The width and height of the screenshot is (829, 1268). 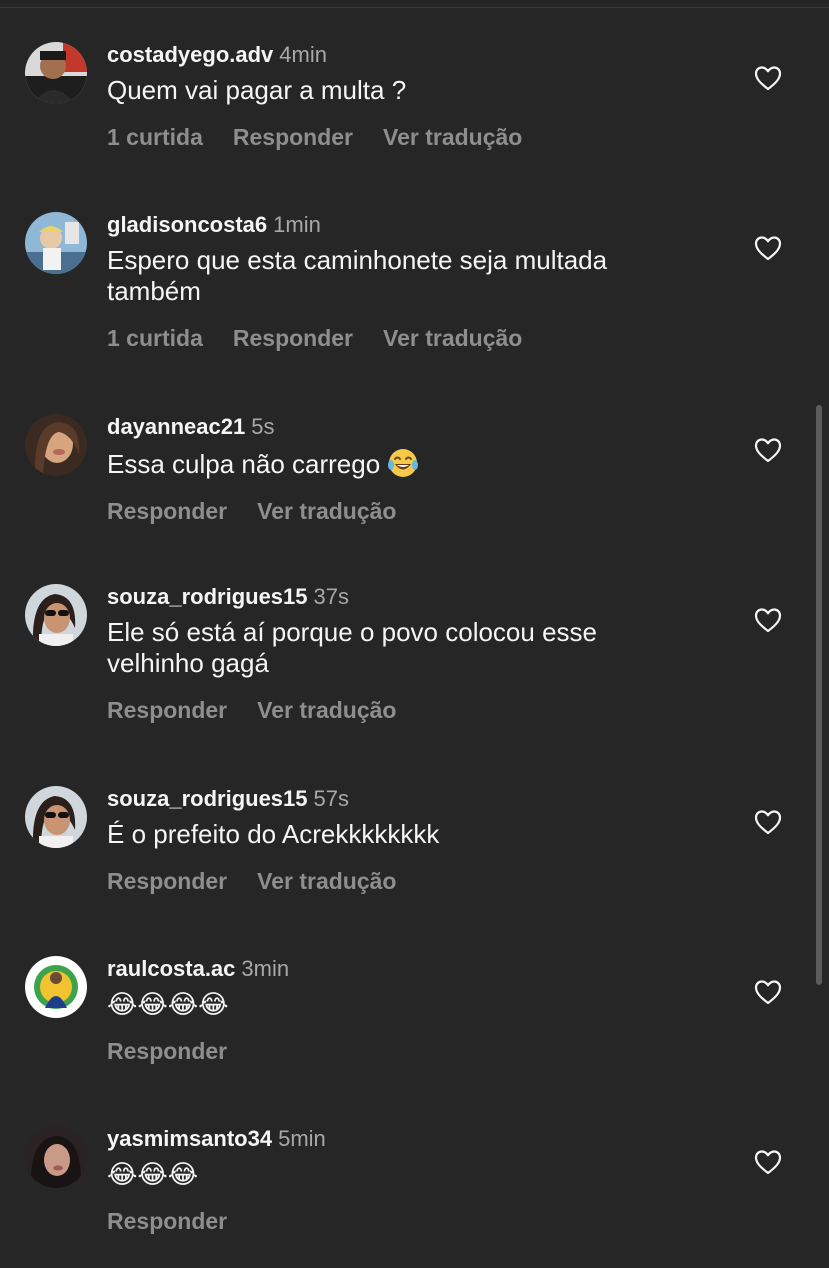 I want to click on comment-username: dayanneac21, so click(x=176, y=426).